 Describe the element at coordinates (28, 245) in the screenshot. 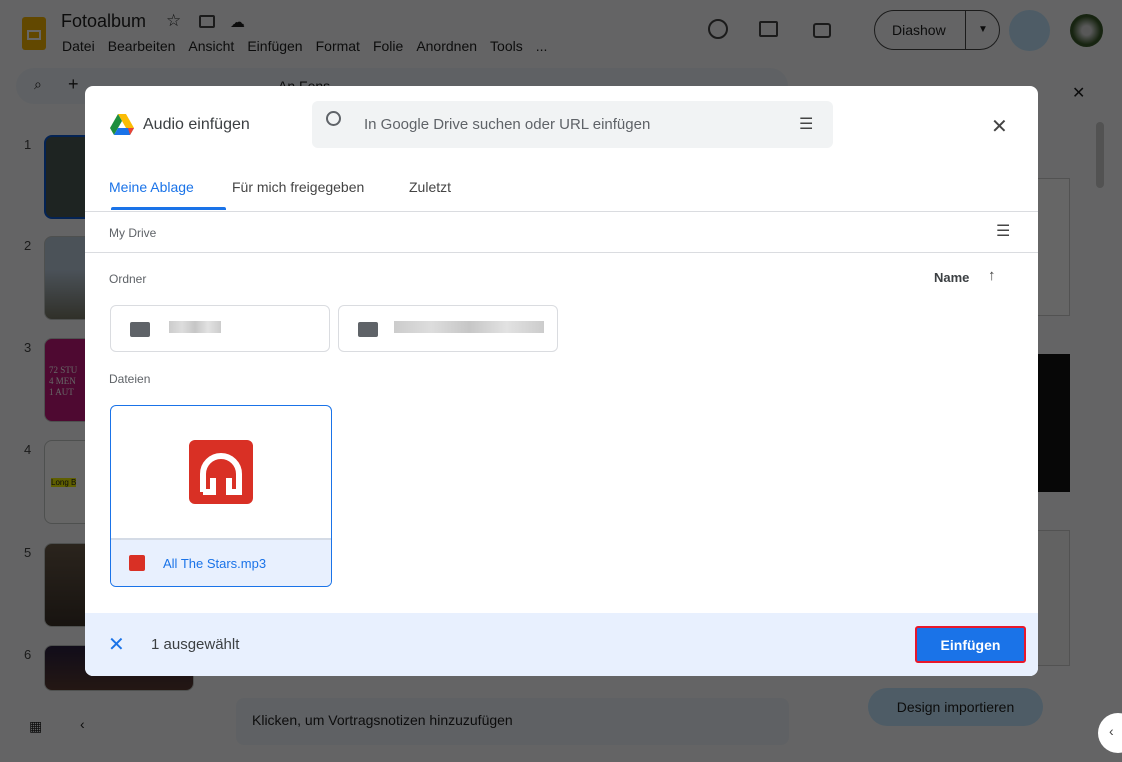

I see `slide-number: 2` at that location.